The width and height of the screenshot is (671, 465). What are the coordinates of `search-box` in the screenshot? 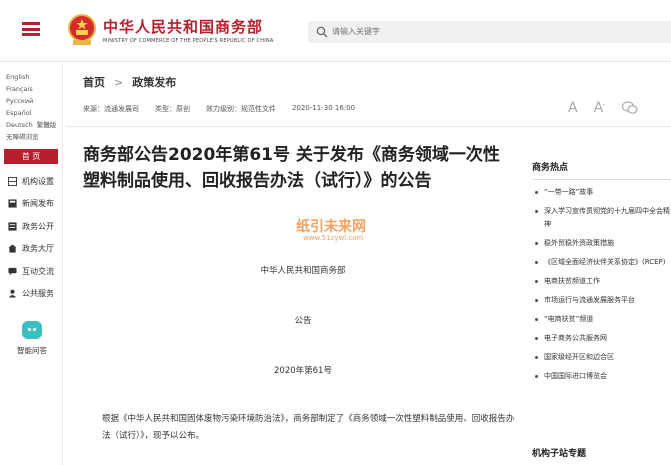 It's located at (489, 32).